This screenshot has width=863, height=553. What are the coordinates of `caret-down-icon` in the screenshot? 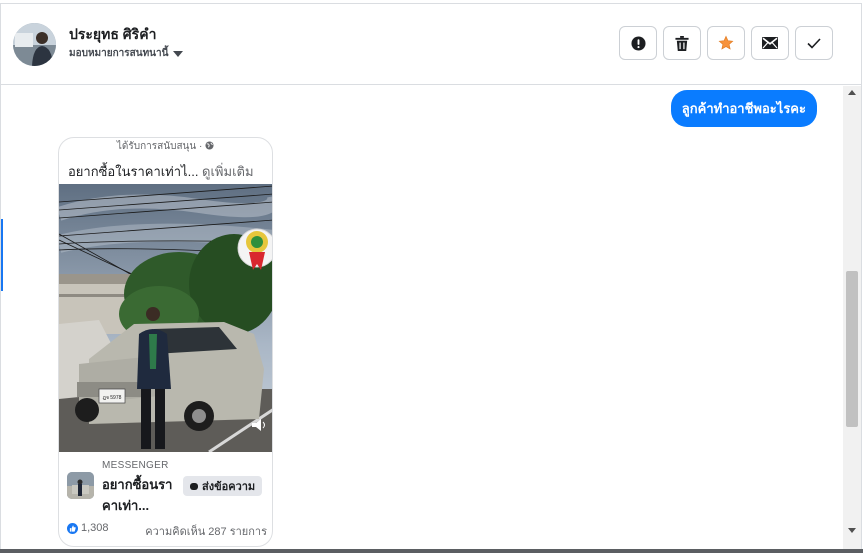 It's located at (178, 53).